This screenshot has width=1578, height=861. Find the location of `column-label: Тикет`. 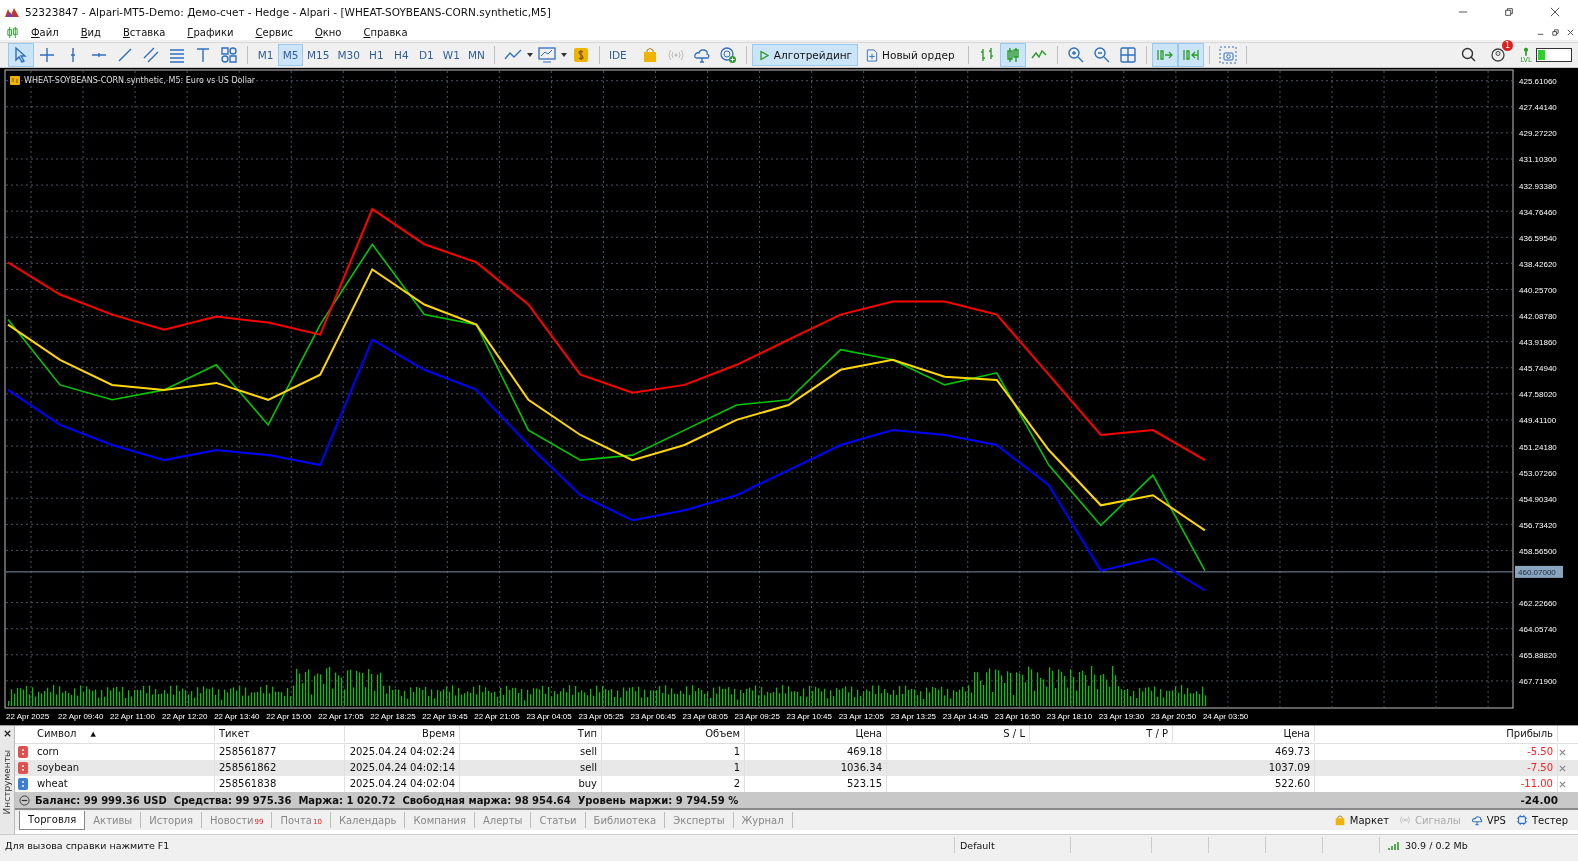

column-label: Тикет is located at coordinates (234, 734).